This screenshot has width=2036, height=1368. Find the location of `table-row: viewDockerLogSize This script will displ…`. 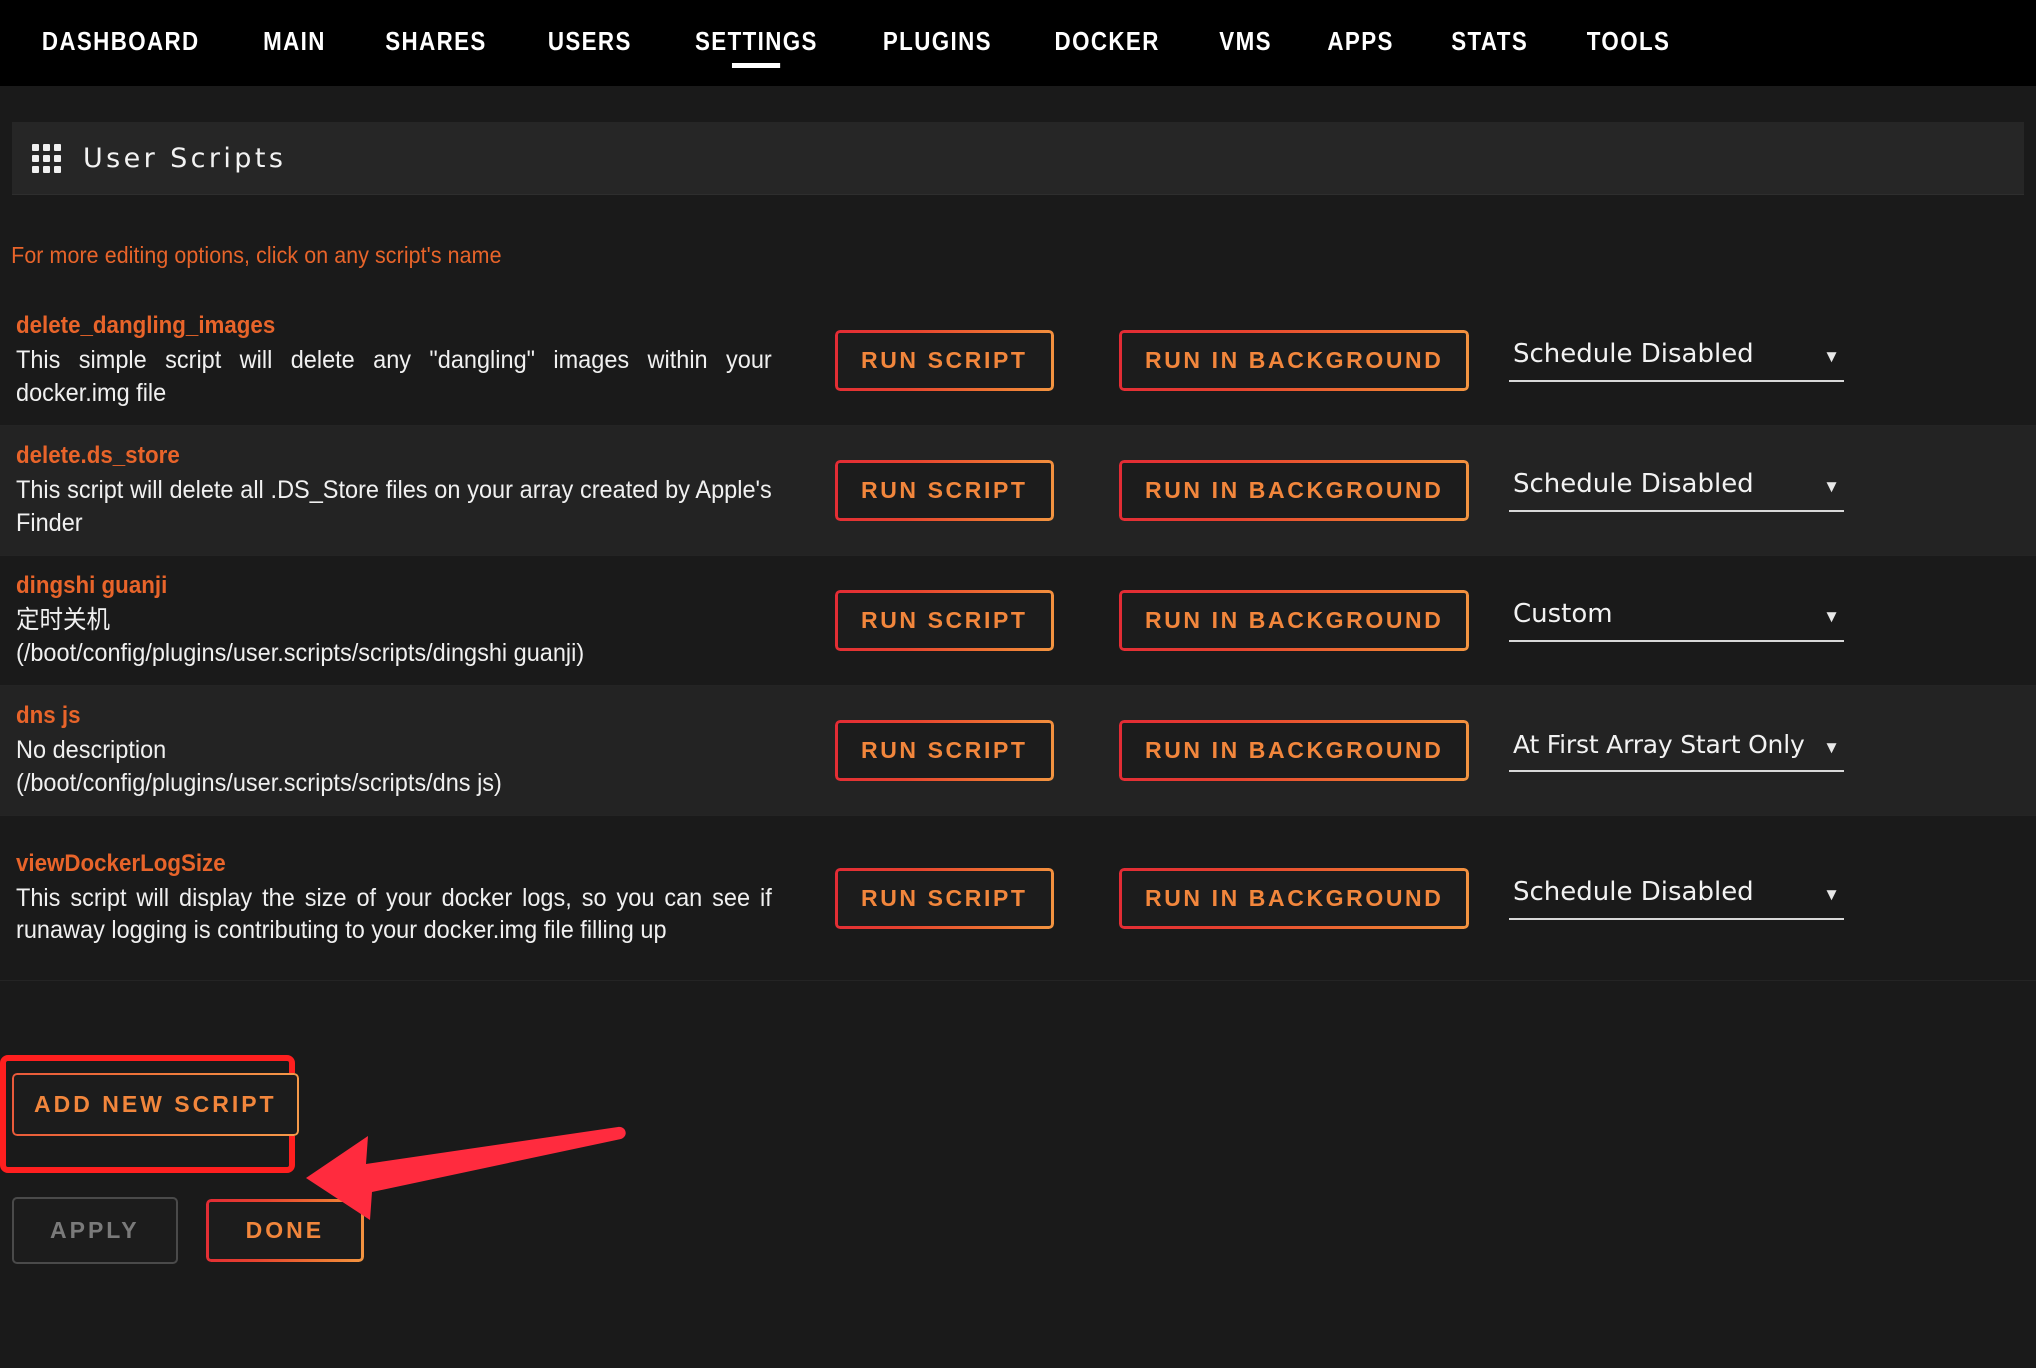

table-row: viewDockerLogSize This script will displ… is located at coordinates (1018, 898).